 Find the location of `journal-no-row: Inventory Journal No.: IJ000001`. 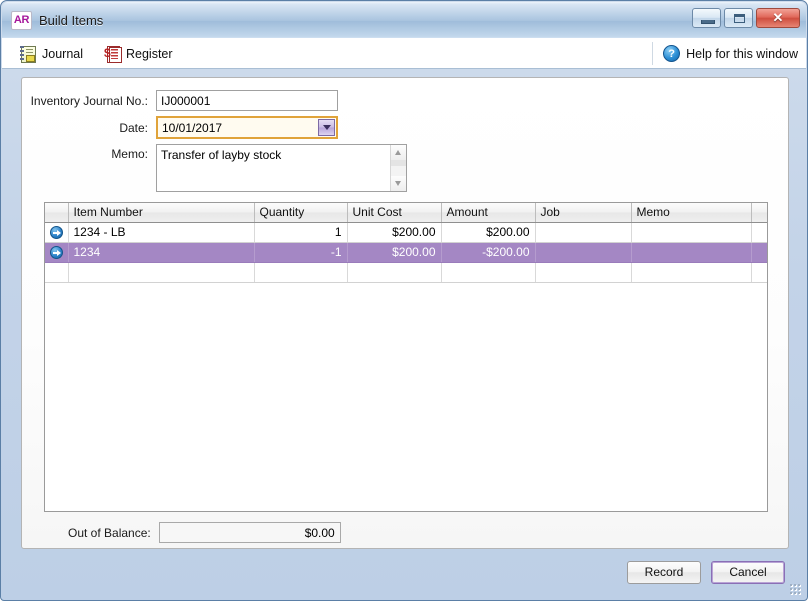

journal-no-row: Inventory Journal No.: IJ000001 is located at coordinates (180, 100).